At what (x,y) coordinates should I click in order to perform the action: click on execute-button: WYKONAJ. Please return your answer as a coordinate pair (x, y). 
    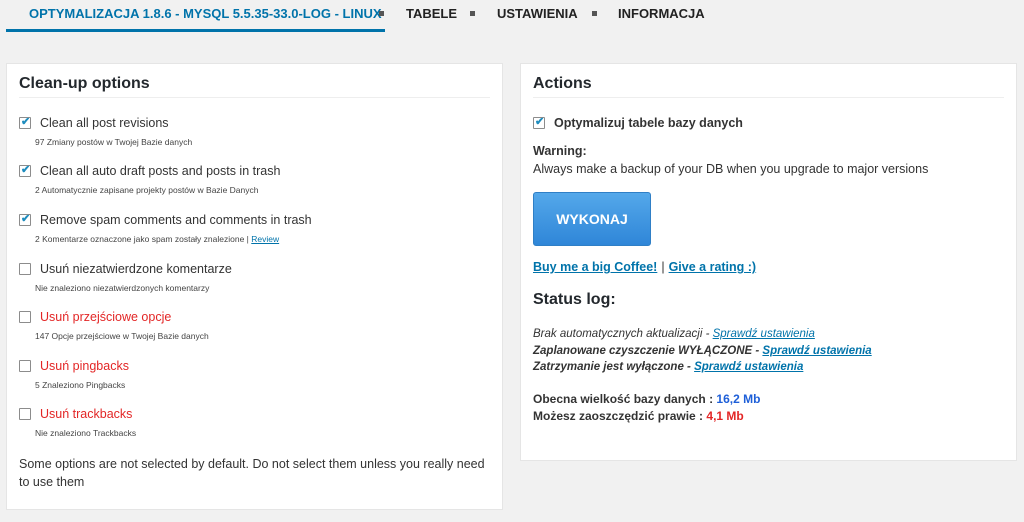
    Looking at the image, I should click on (592, 219).